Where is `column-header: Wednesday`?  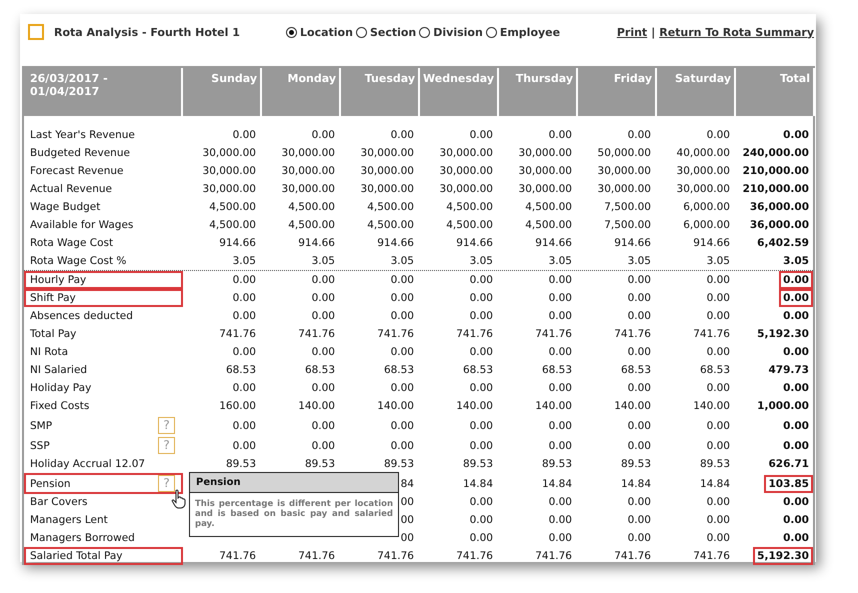
column-header: Wednesday is located at coordinates (459, 92).